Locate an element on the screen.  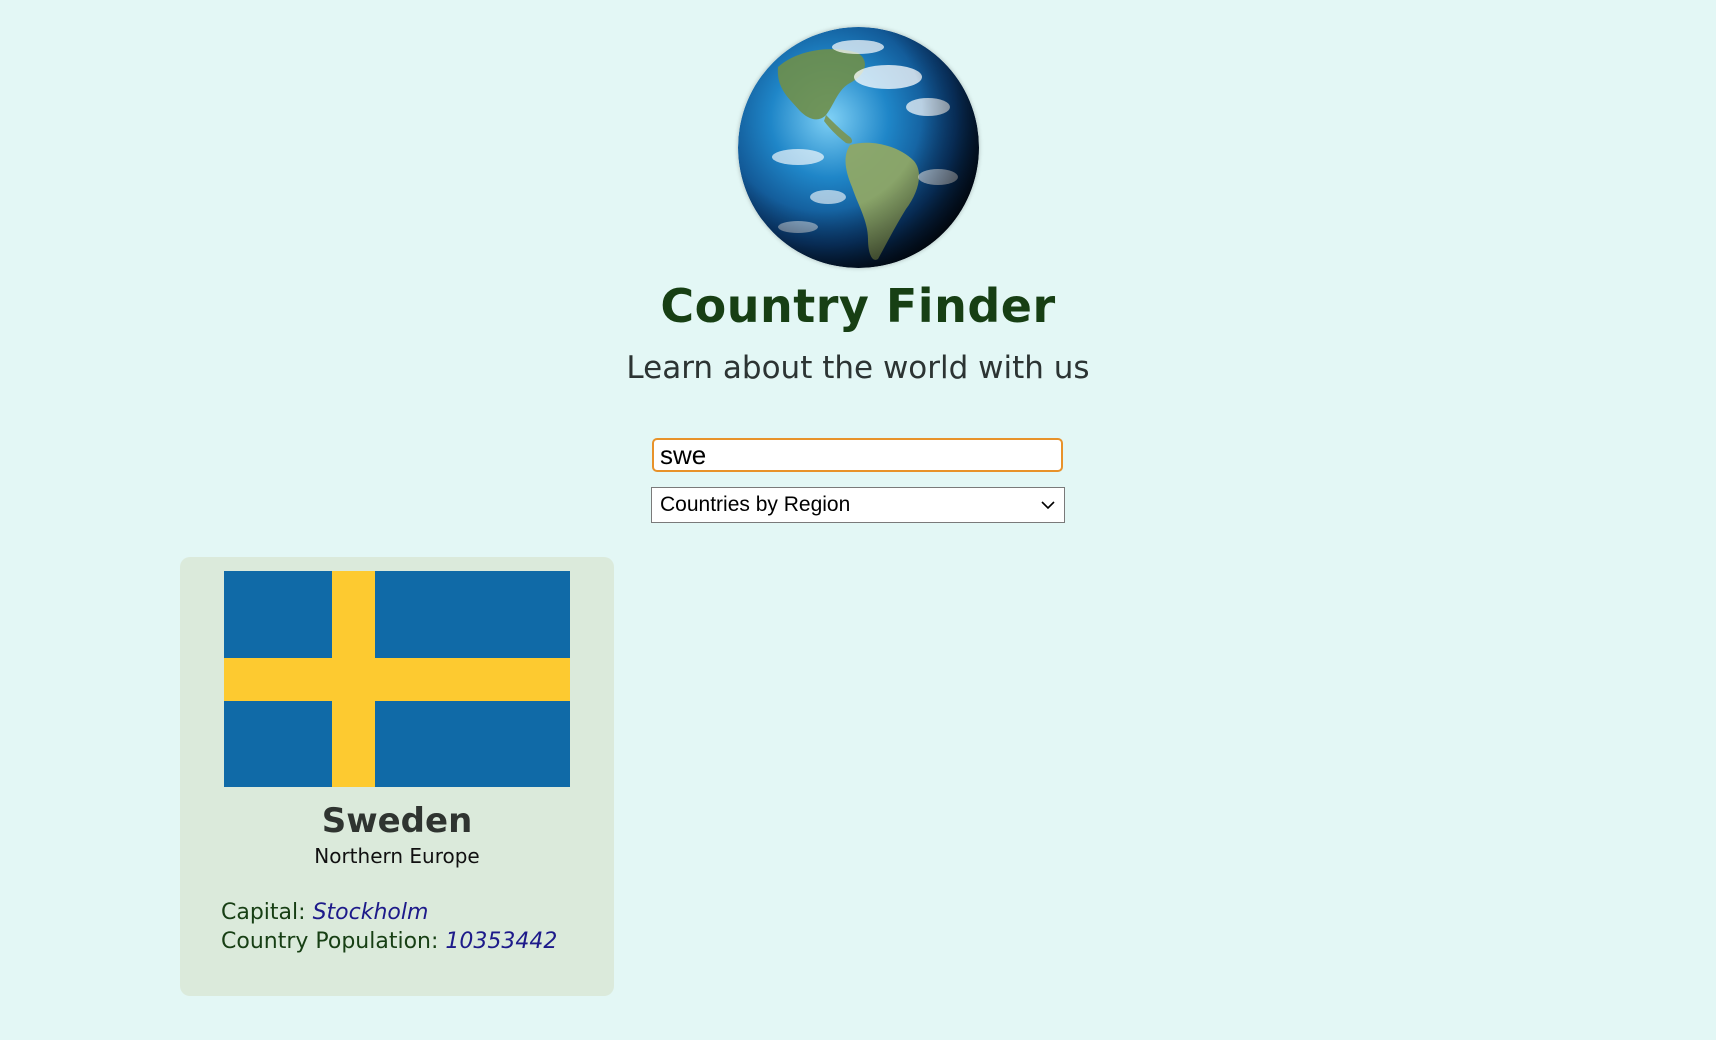
population-value: 10353442 is located at coordinates (501, 941).